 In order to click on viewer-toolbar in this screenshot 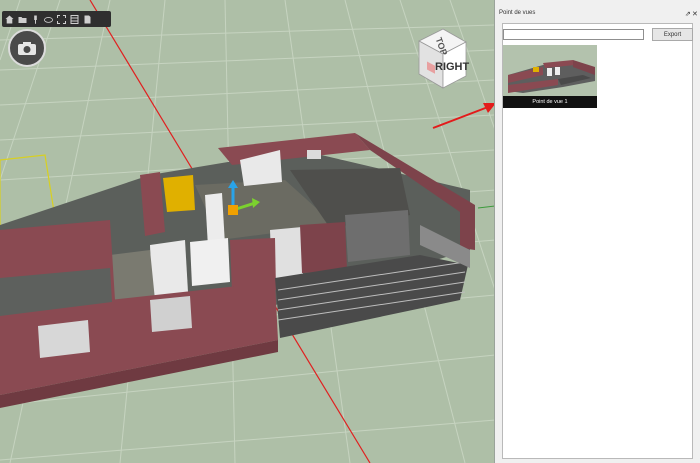, I will do `click(56, 19)`.